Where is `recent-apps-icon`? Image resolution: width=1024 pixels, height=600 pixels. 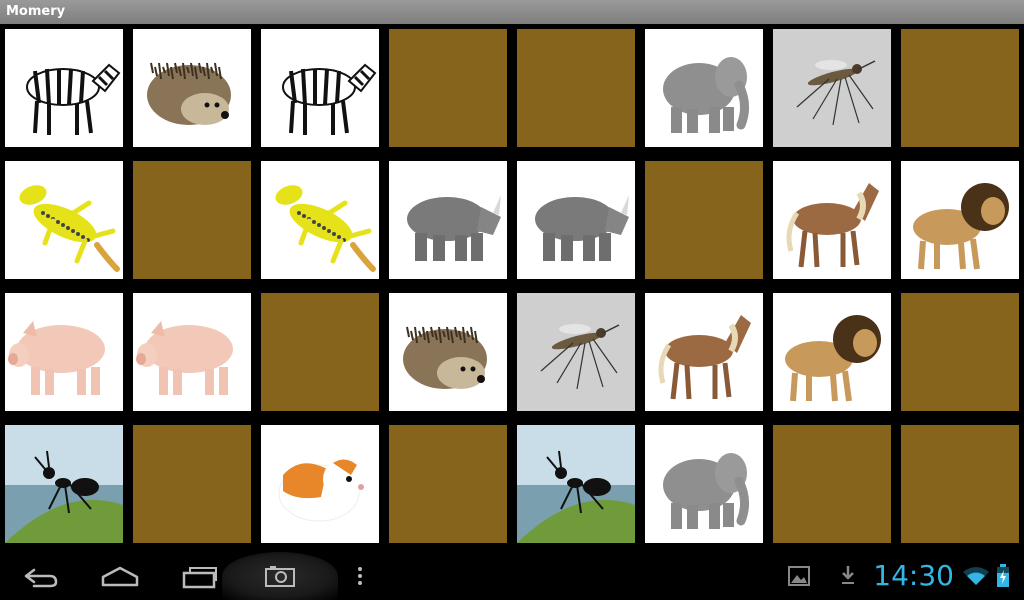 recent-apps-icon is located at coordinates (199, 578).